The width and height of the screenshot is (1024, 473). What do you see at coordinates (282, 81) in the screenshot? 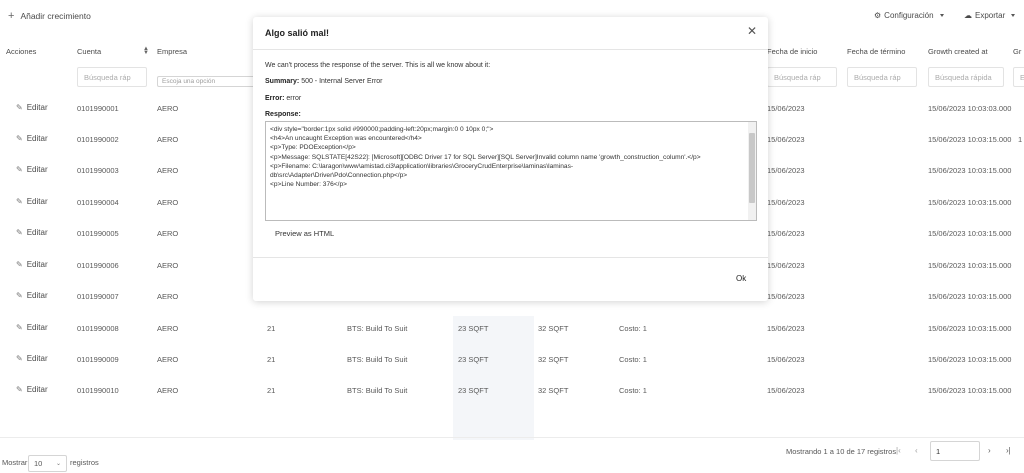
I see `summary-label: Summary:` at bounding box center [282, 81].